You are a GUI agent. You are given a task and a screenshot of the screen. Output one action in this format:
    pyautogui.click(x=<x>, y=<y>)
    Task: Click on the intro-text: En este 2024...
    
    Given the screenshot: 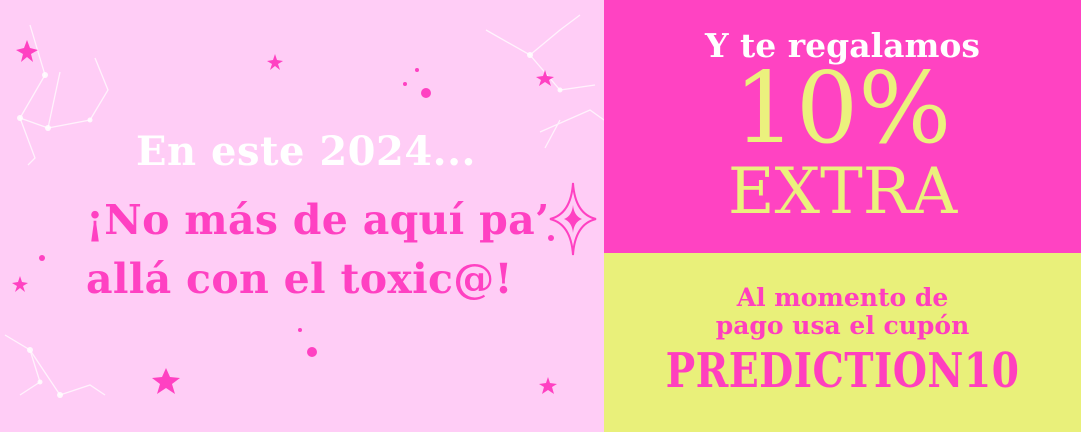 What is the action you would take?
    pyautogui.click(x=306, y=151)
    